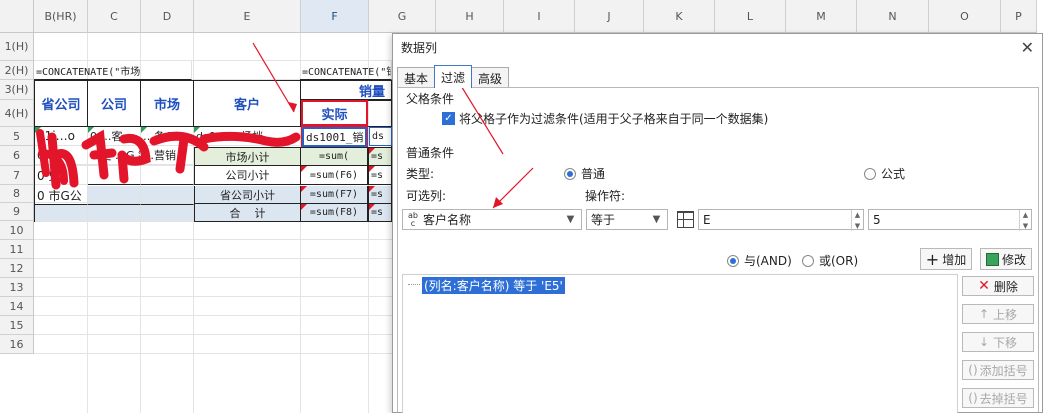  I want to click on header-sales: 销量, so click(346, 90).